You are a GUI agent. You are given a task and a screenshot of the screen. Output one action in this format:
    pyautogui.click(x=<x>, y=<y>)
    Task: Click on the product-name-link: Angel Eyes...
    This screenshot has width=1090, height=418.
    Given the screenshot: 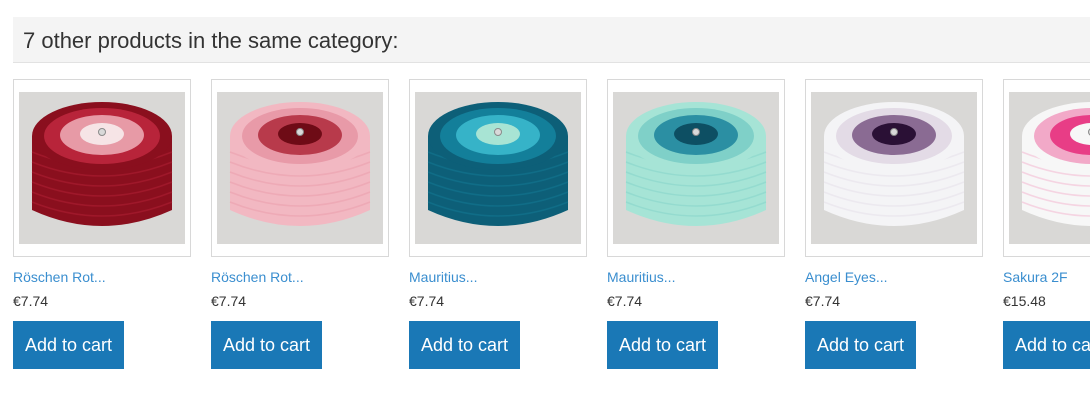 What is the action you would take?
    pyautogui.click(x=846, y=277)
    